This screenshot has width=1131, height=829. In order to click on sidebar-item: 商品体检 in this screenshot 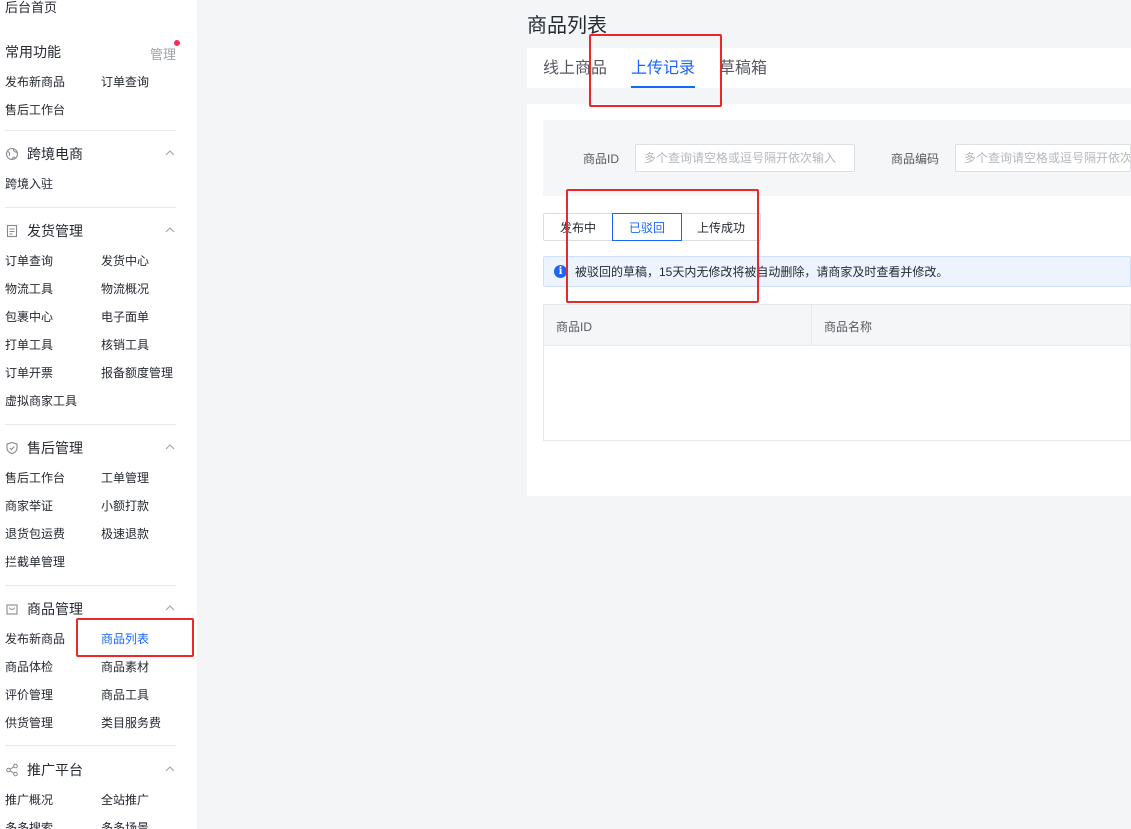, I will do `click(53, 667)`.